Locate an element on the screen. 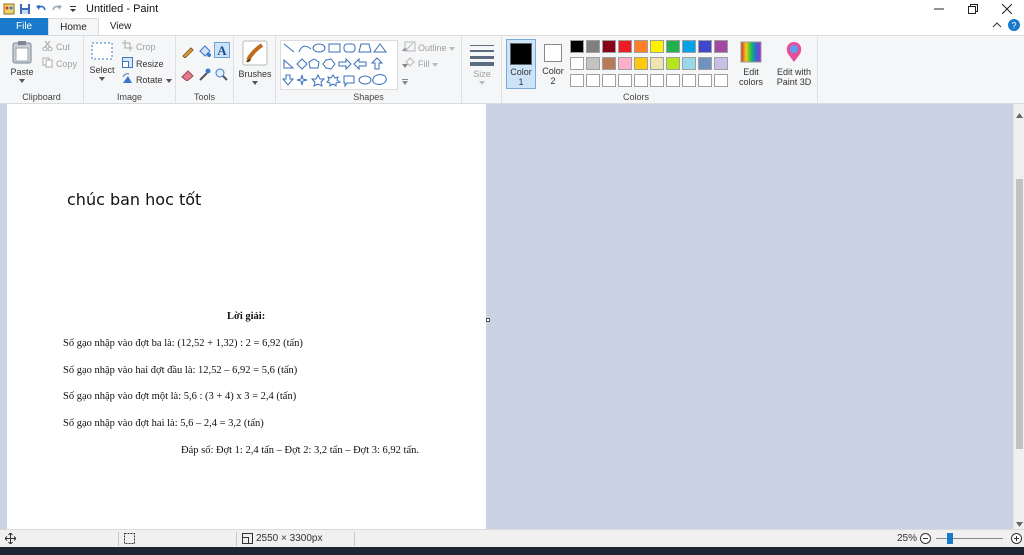 This screenshot has width=1024, height=555. status-bar: 2550 × 3300px 25% is located at coordinates (512, 538).